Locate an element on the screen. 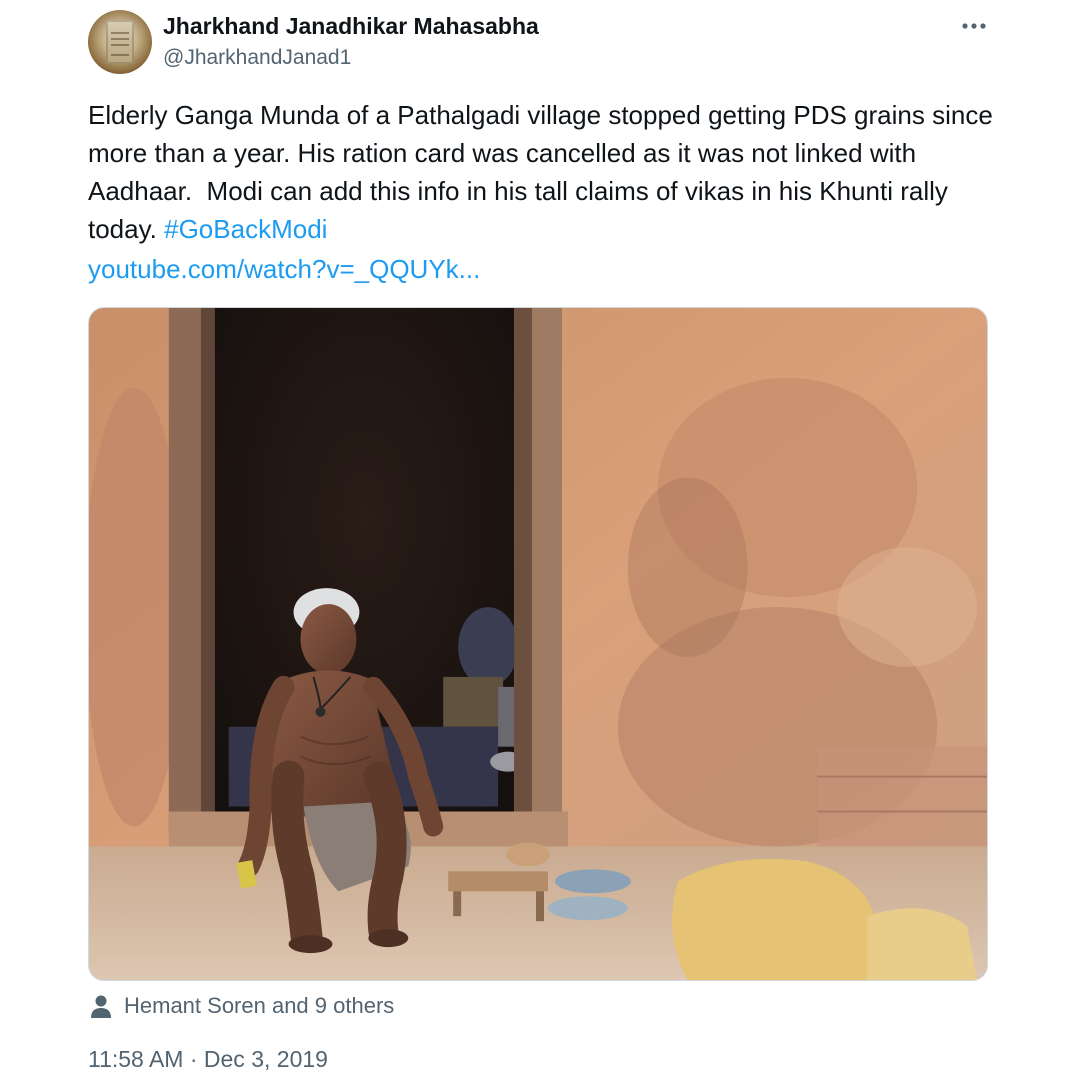 This screenshot has width=1080, height=1080. liked-by-row: Hemant Soren and 9 others is located at coordinates (241, 1006).